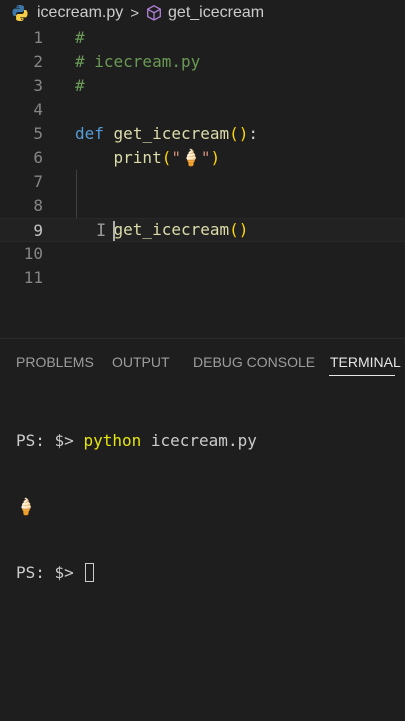 The image size is (405, 721). I want to click on tab-debug-console: DEBUG CONSOLE, so click(254, 362).